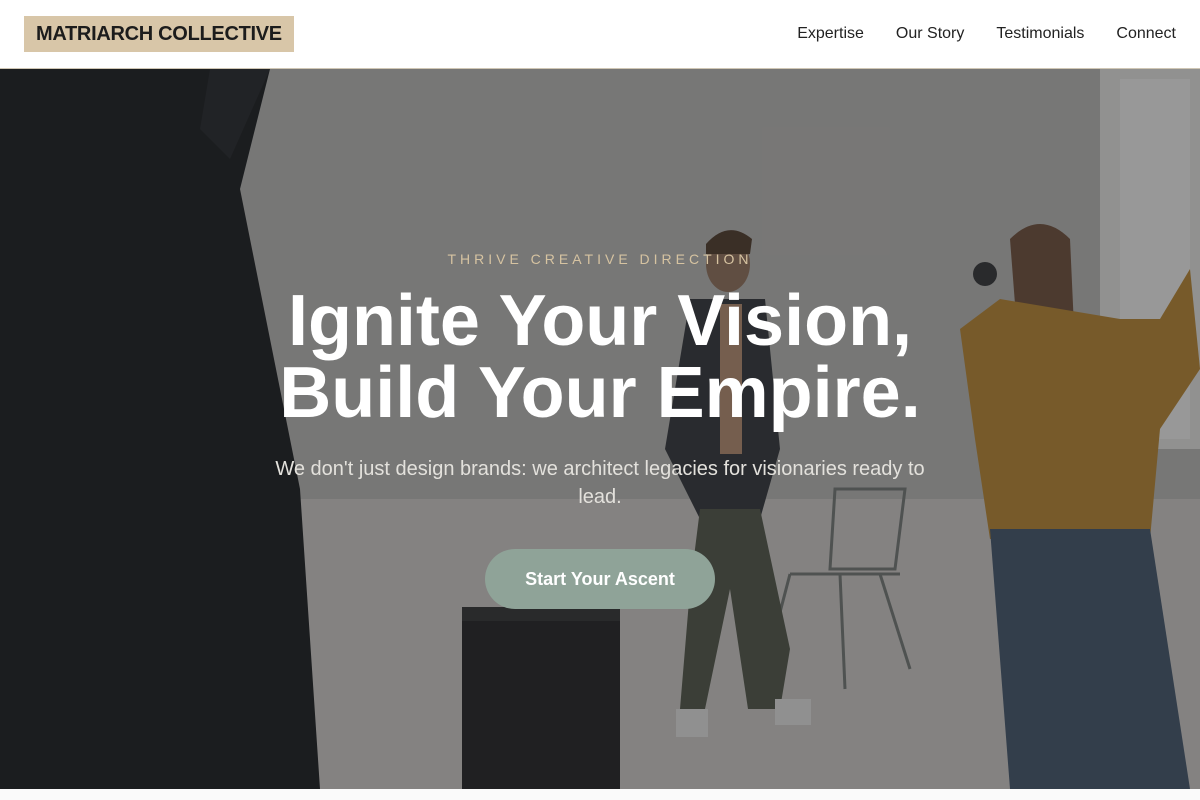 Image resolution: width=1200 pixels, height=800 pixels. Describe the element at coordinates (1146, 34) in the screenshot. I see `nav-item-connect: Connect` at that location.